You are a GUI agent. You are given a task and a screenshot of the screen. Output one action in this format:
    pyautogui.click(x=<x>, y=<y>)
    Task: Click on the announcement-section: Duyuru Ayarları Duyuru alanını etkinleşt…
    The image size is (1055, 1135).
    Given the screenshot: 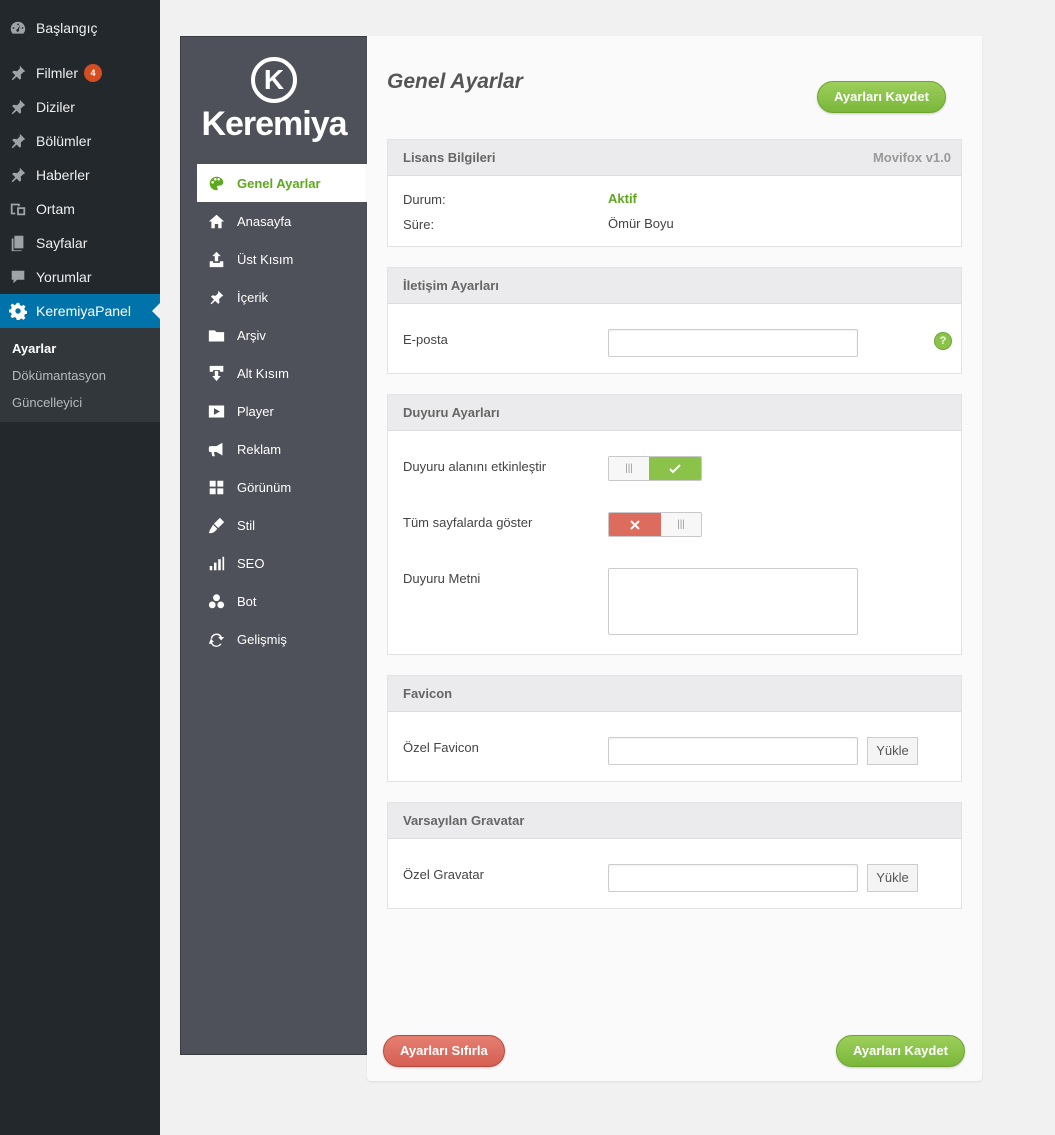 What is the action you would take?
    pyautogui.click(x=674, y=524)
    